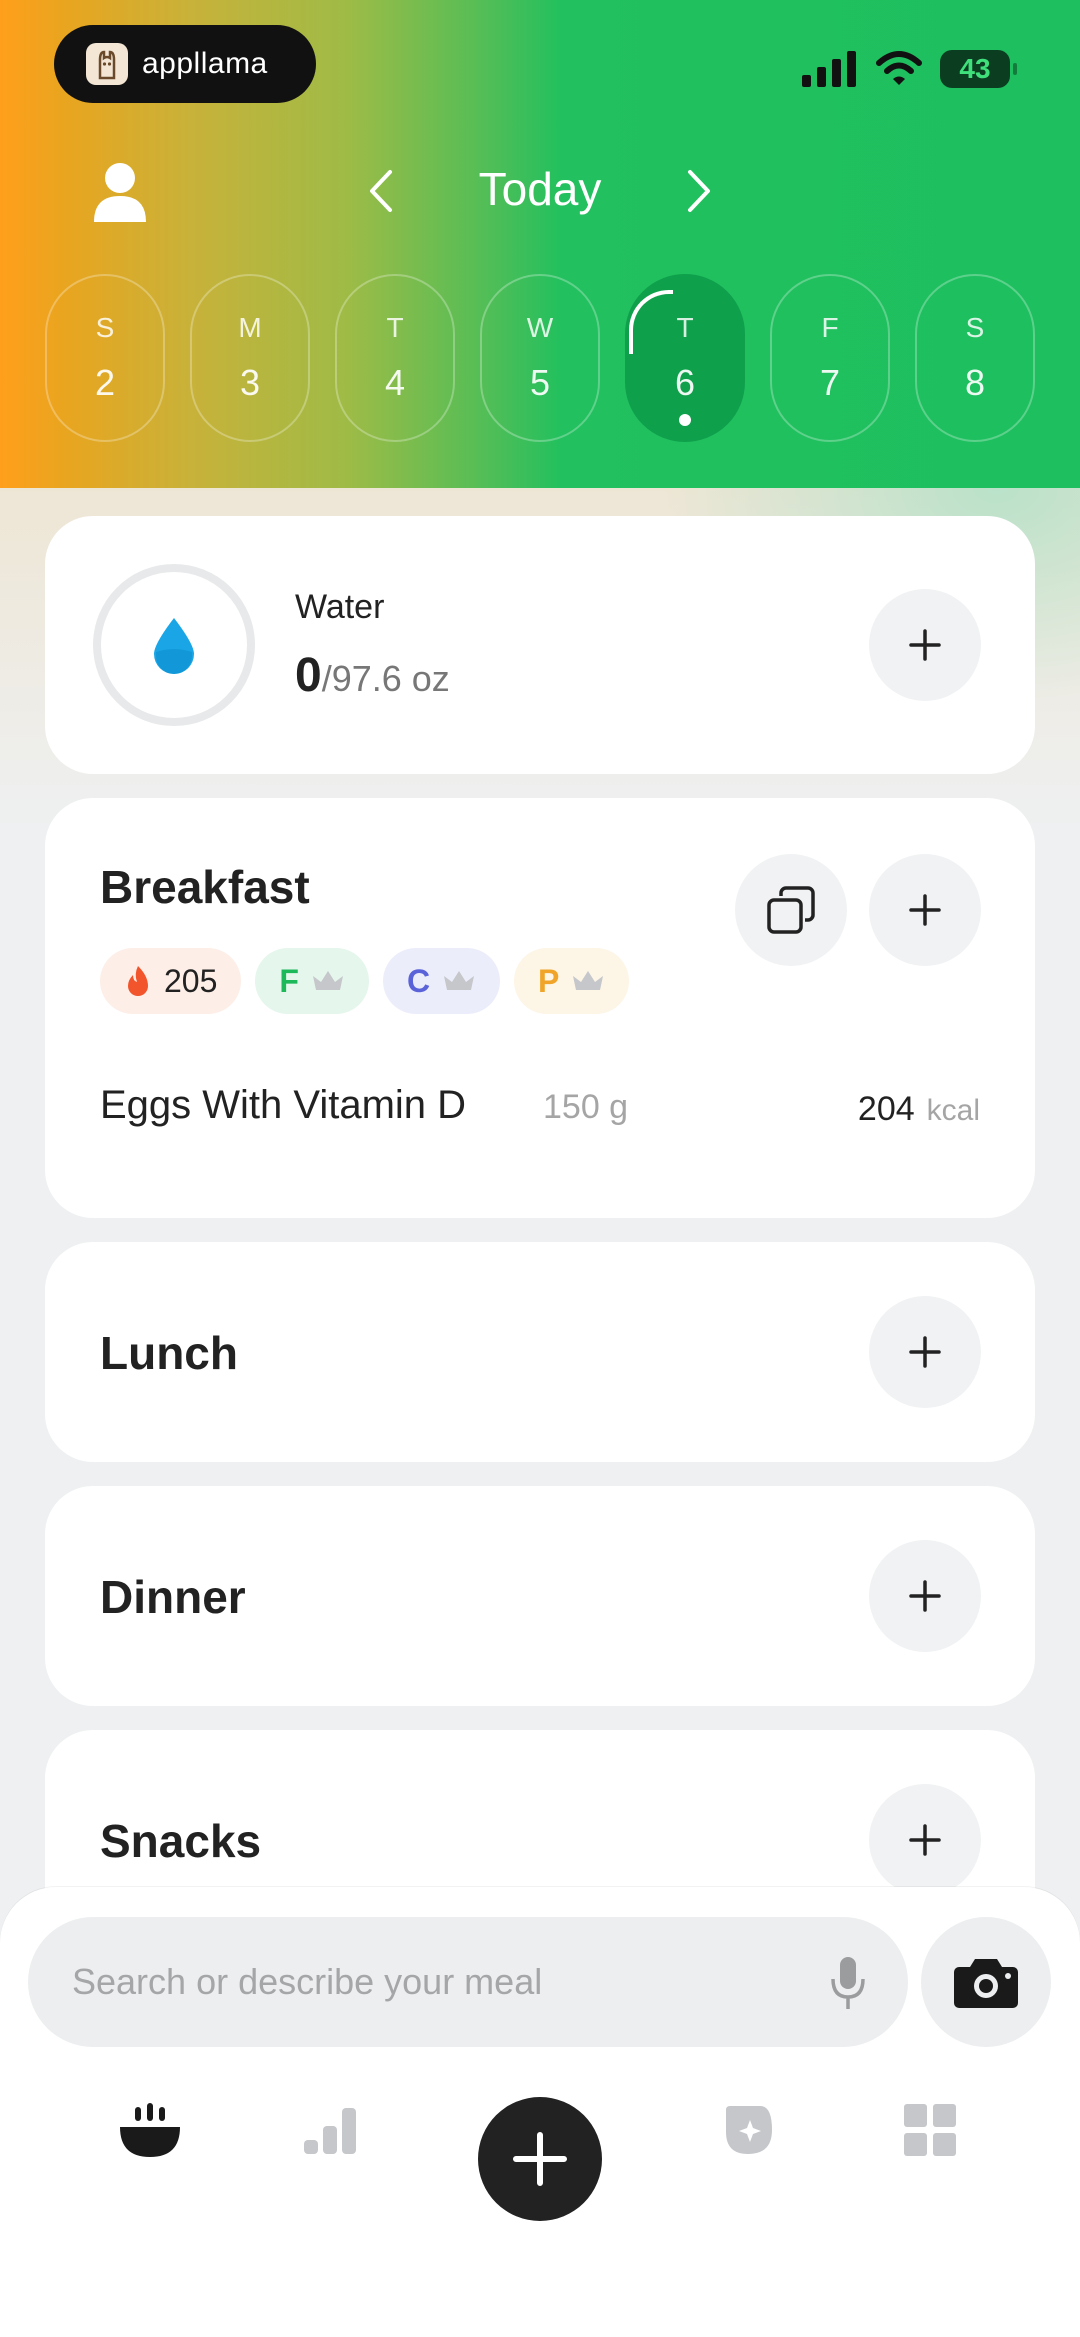 The image size is (1080, 2337). Describe the element at coordinates (441, 981) in the screenshot. I see `carbs-chip: C` at that location.